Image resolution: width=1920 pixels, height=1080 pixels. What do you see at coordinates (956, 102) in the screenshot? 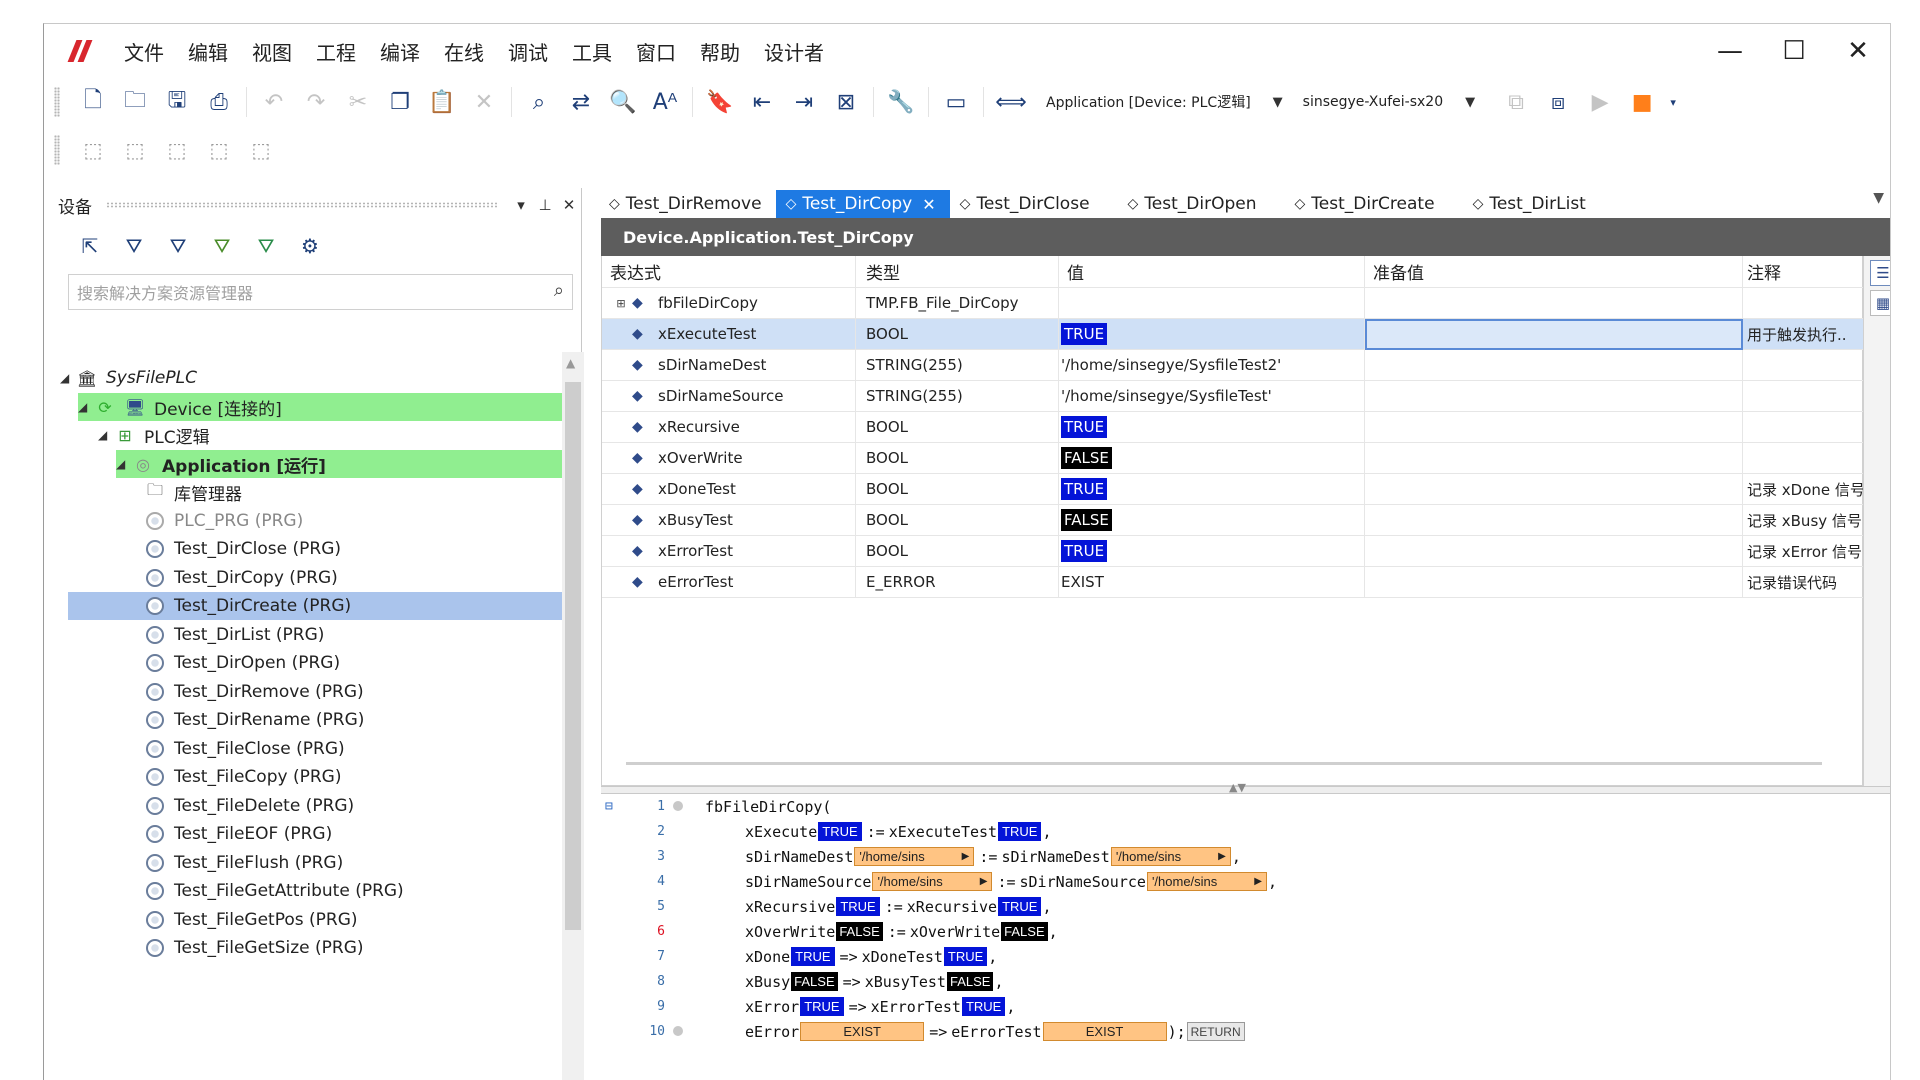
I see `window-icon: ▭` at bounding box center [956, 102].